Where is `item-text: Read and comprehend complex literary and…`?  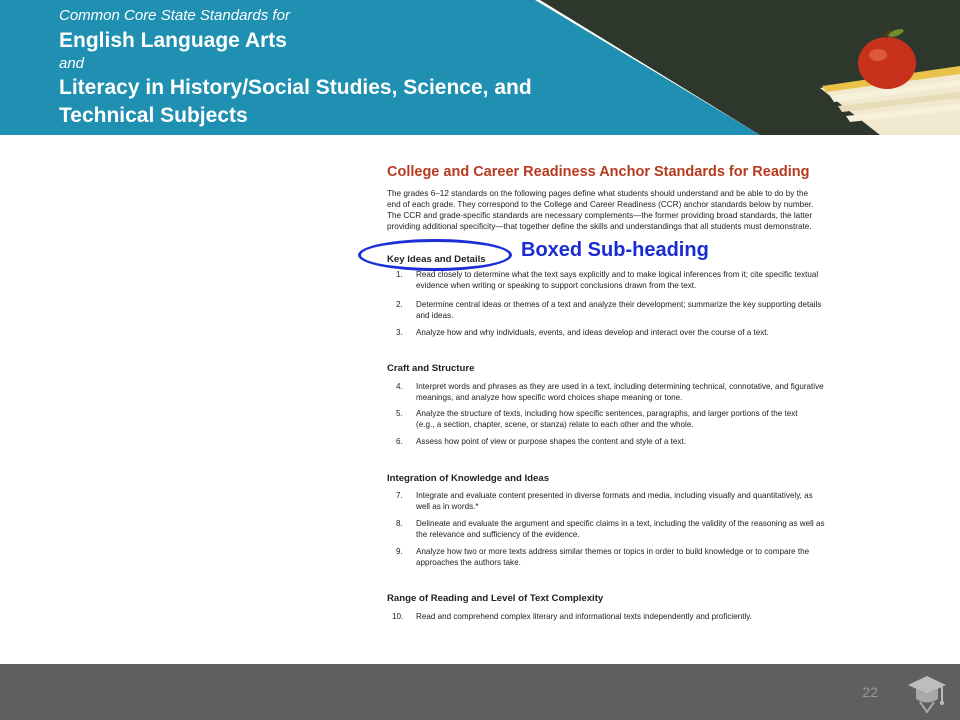
item-text: Read and comprehend complex literary and… is located at coordinates (584, 616).